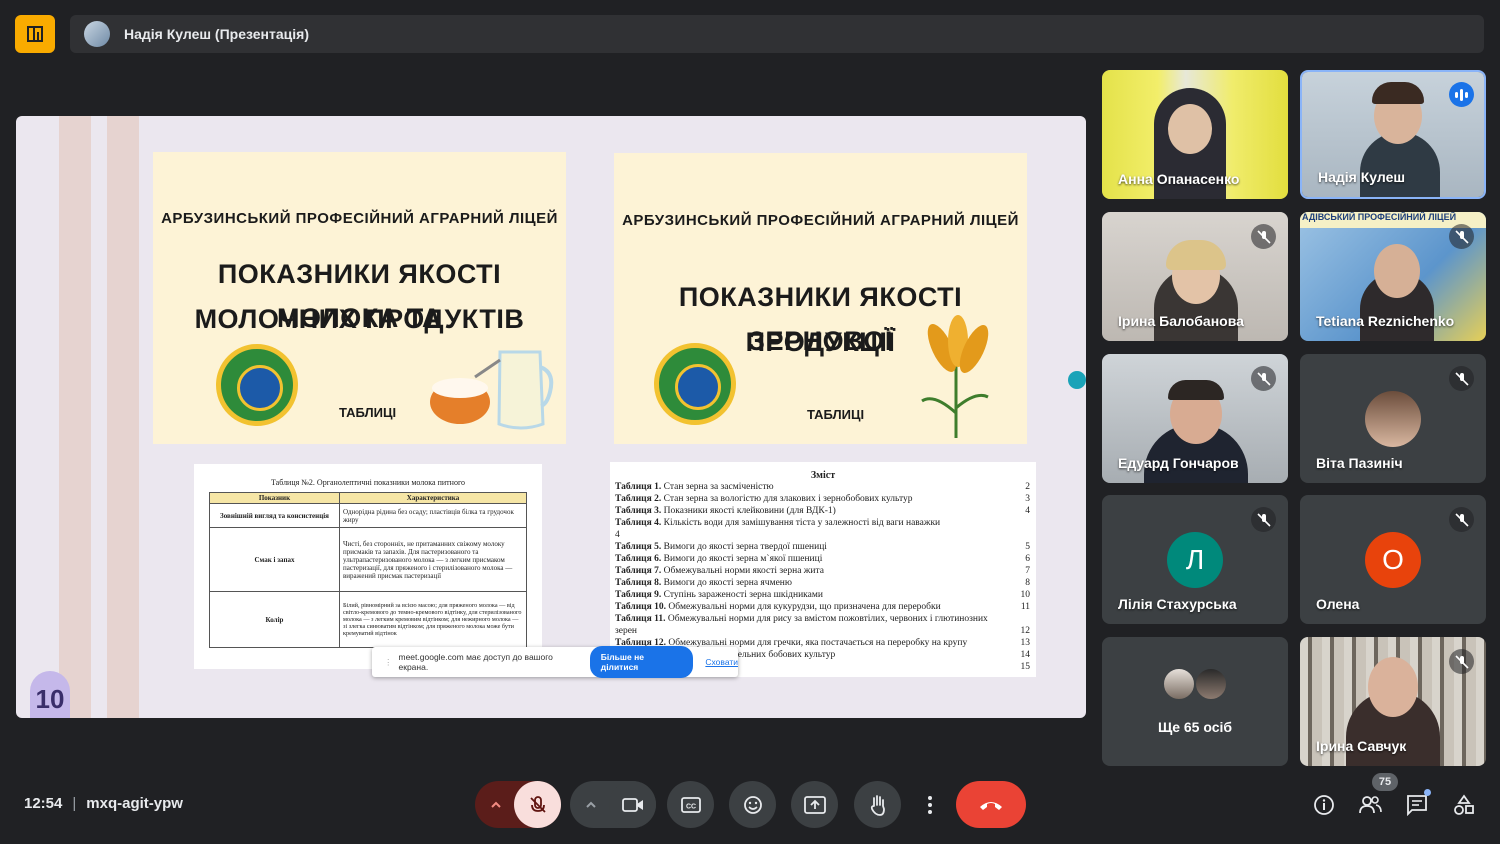 The width and height of the screenshot is (1500, 844). I want to click on toc-row-text: Таблиця 1. Стан зерна за засміченістю, so click(814, 487).